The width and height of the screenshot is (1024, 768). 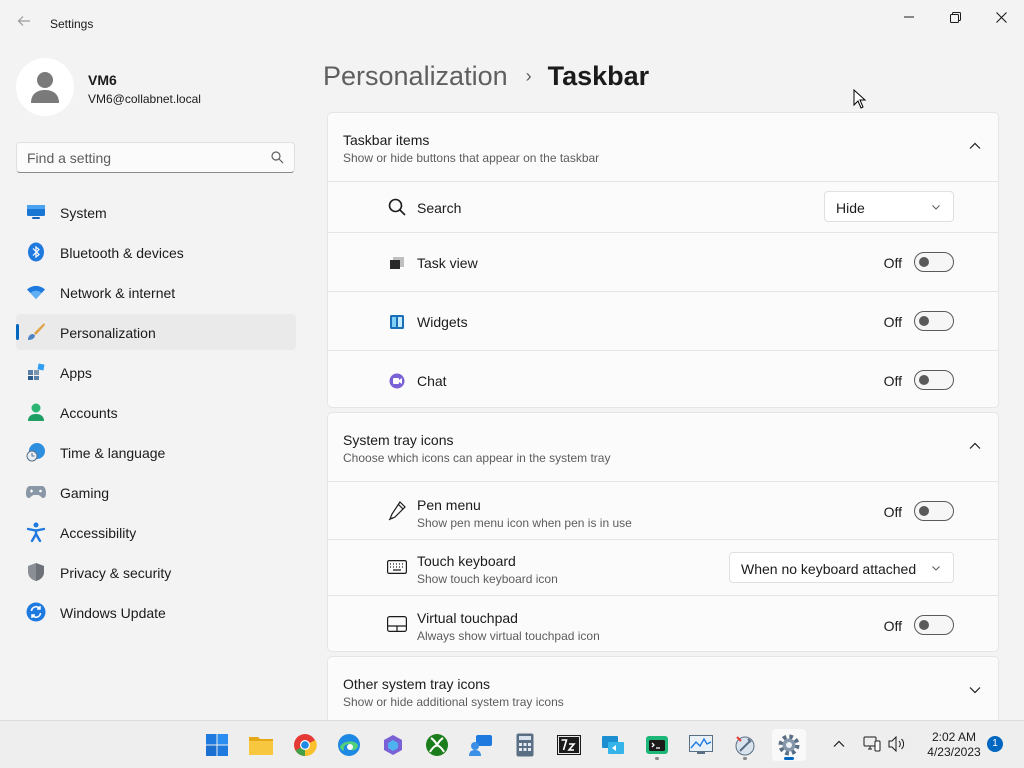 I want to click on taskbar-copilot, so click(x=393, y=745).